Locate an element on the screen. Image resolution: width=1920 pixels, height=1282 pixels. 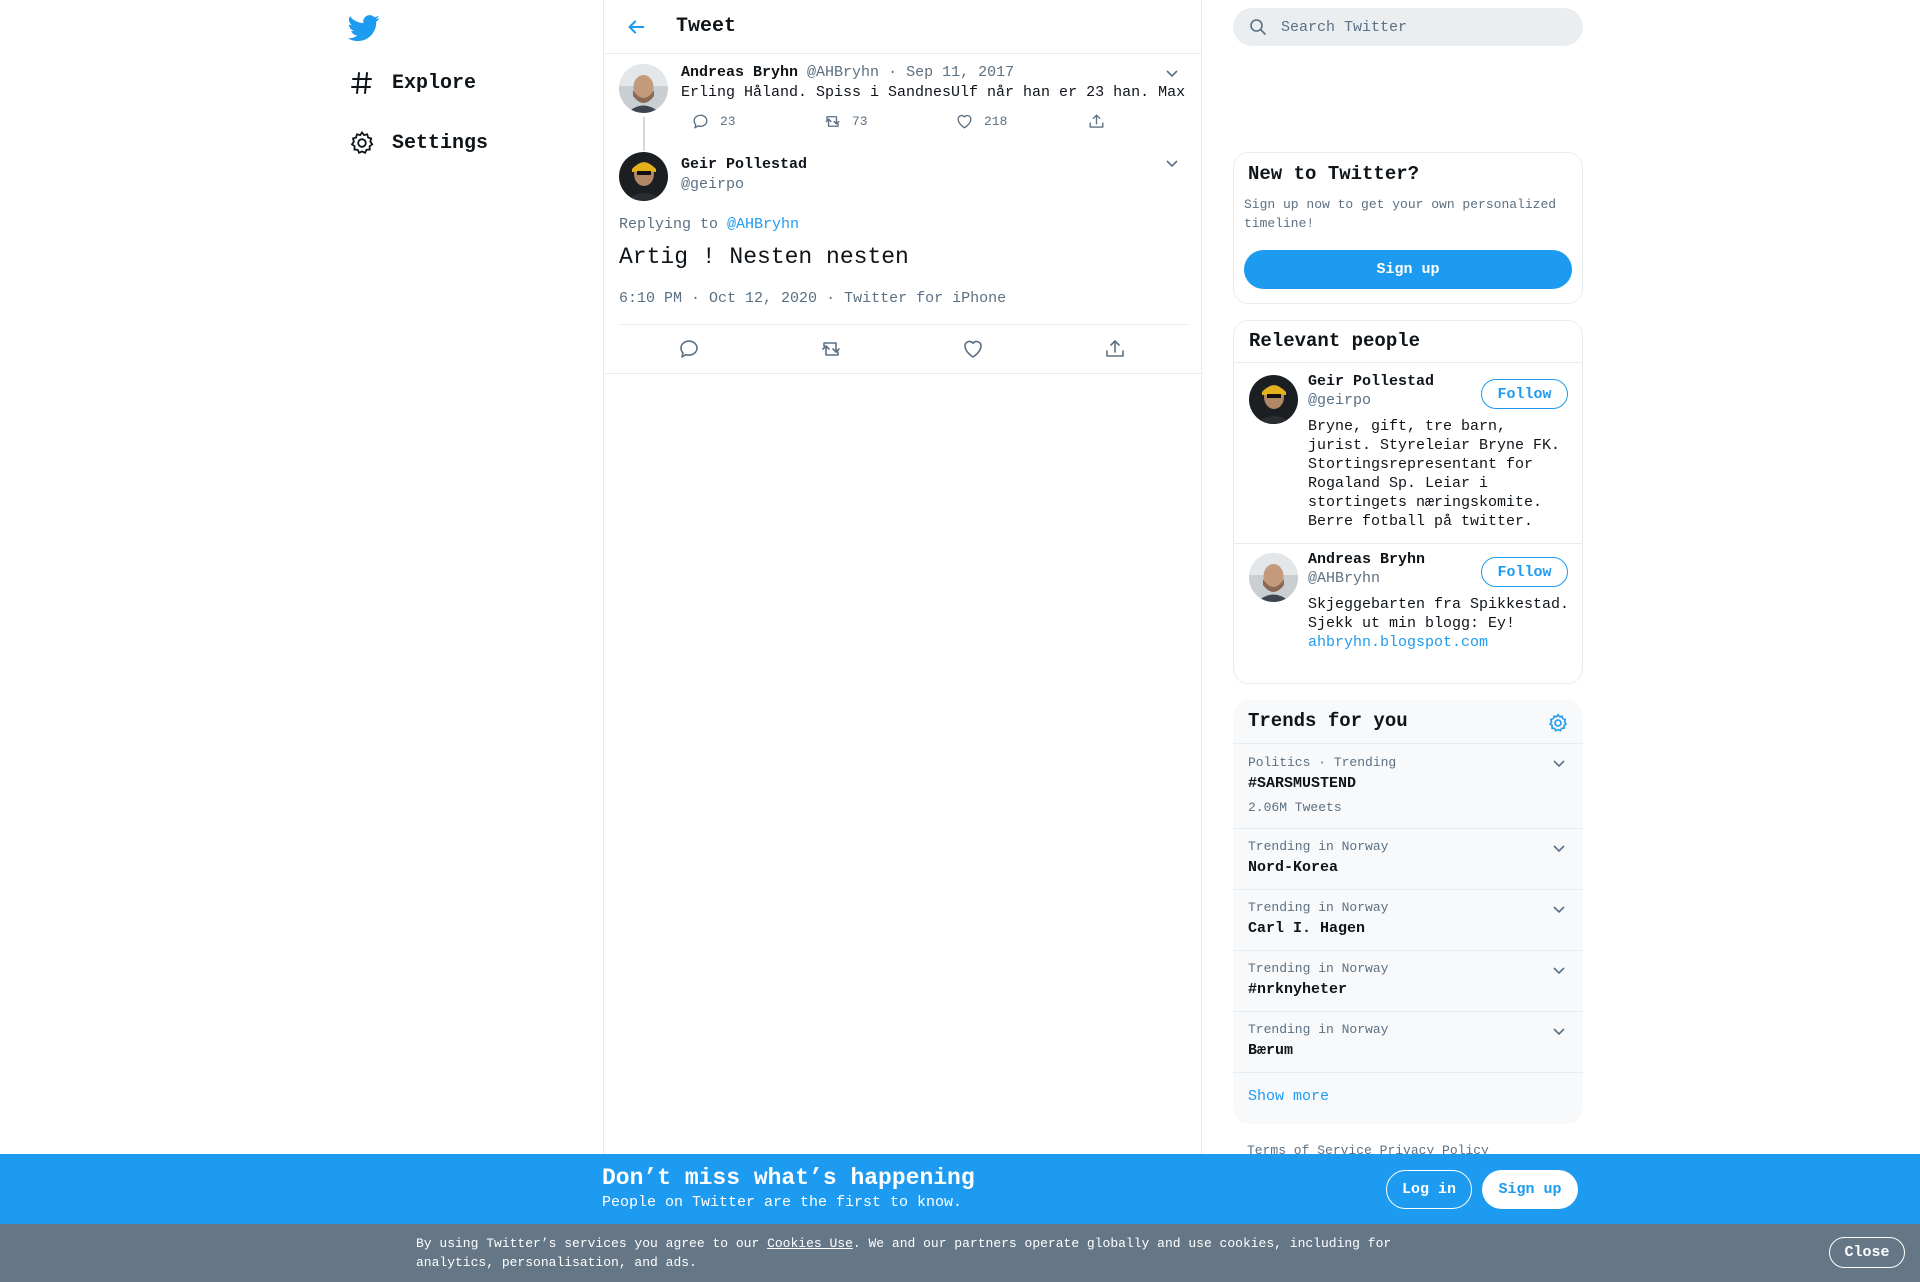
promo-title: Don’t miss what’s happening is located at coordinates (788, 1178).